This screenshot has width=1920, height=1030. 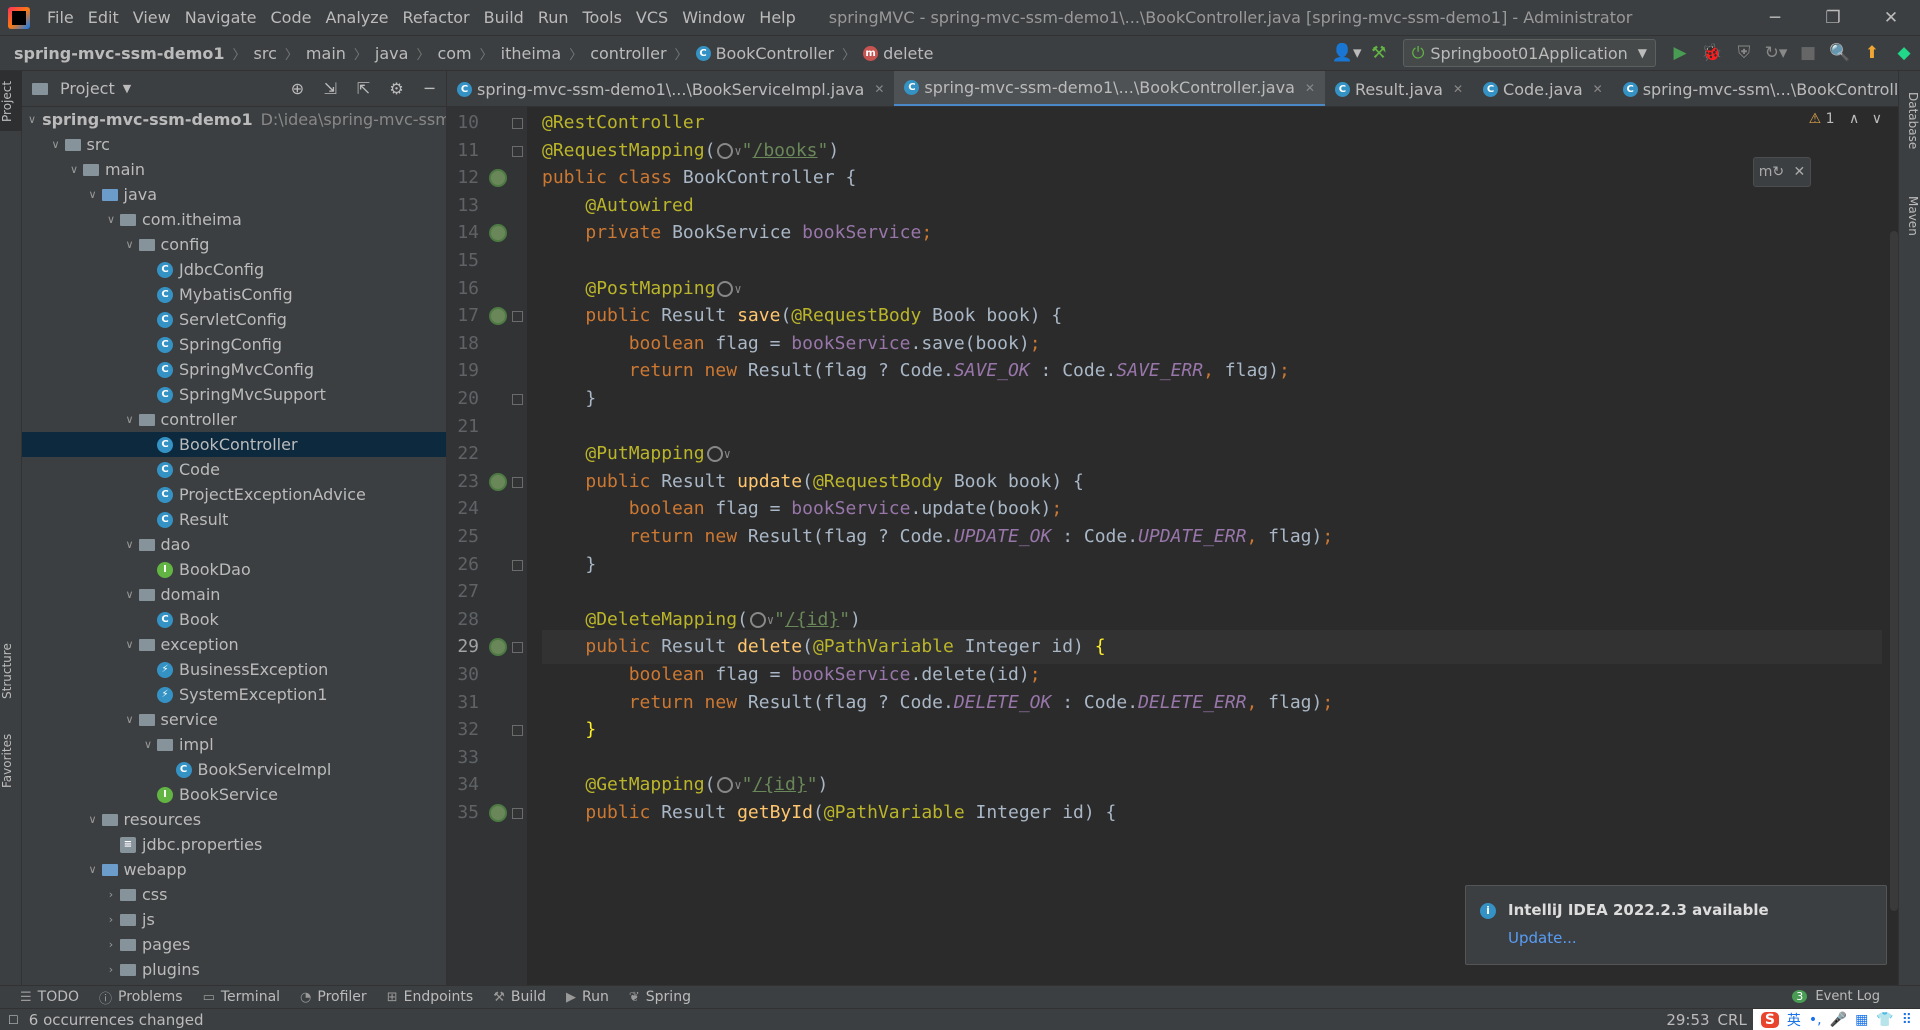 I want to click on update-icon: ⬆, so click(x=1872, y=53).